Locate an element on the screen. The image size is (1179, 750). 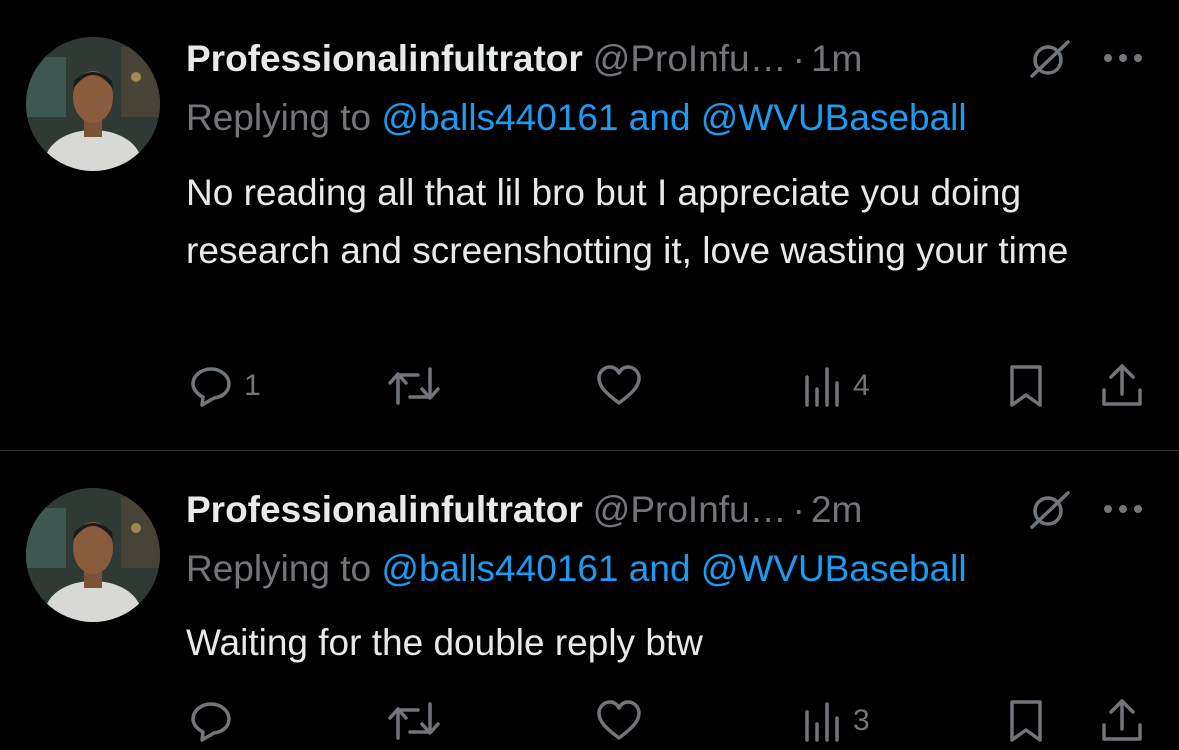
reply-button is located at coordinates (216, 721).